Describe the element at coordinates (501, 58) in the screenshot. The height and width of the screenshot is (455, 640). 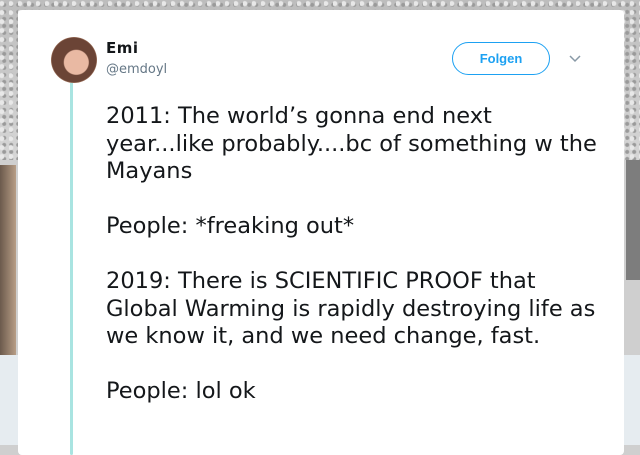
I see `follow-button: Folgen` at that location.